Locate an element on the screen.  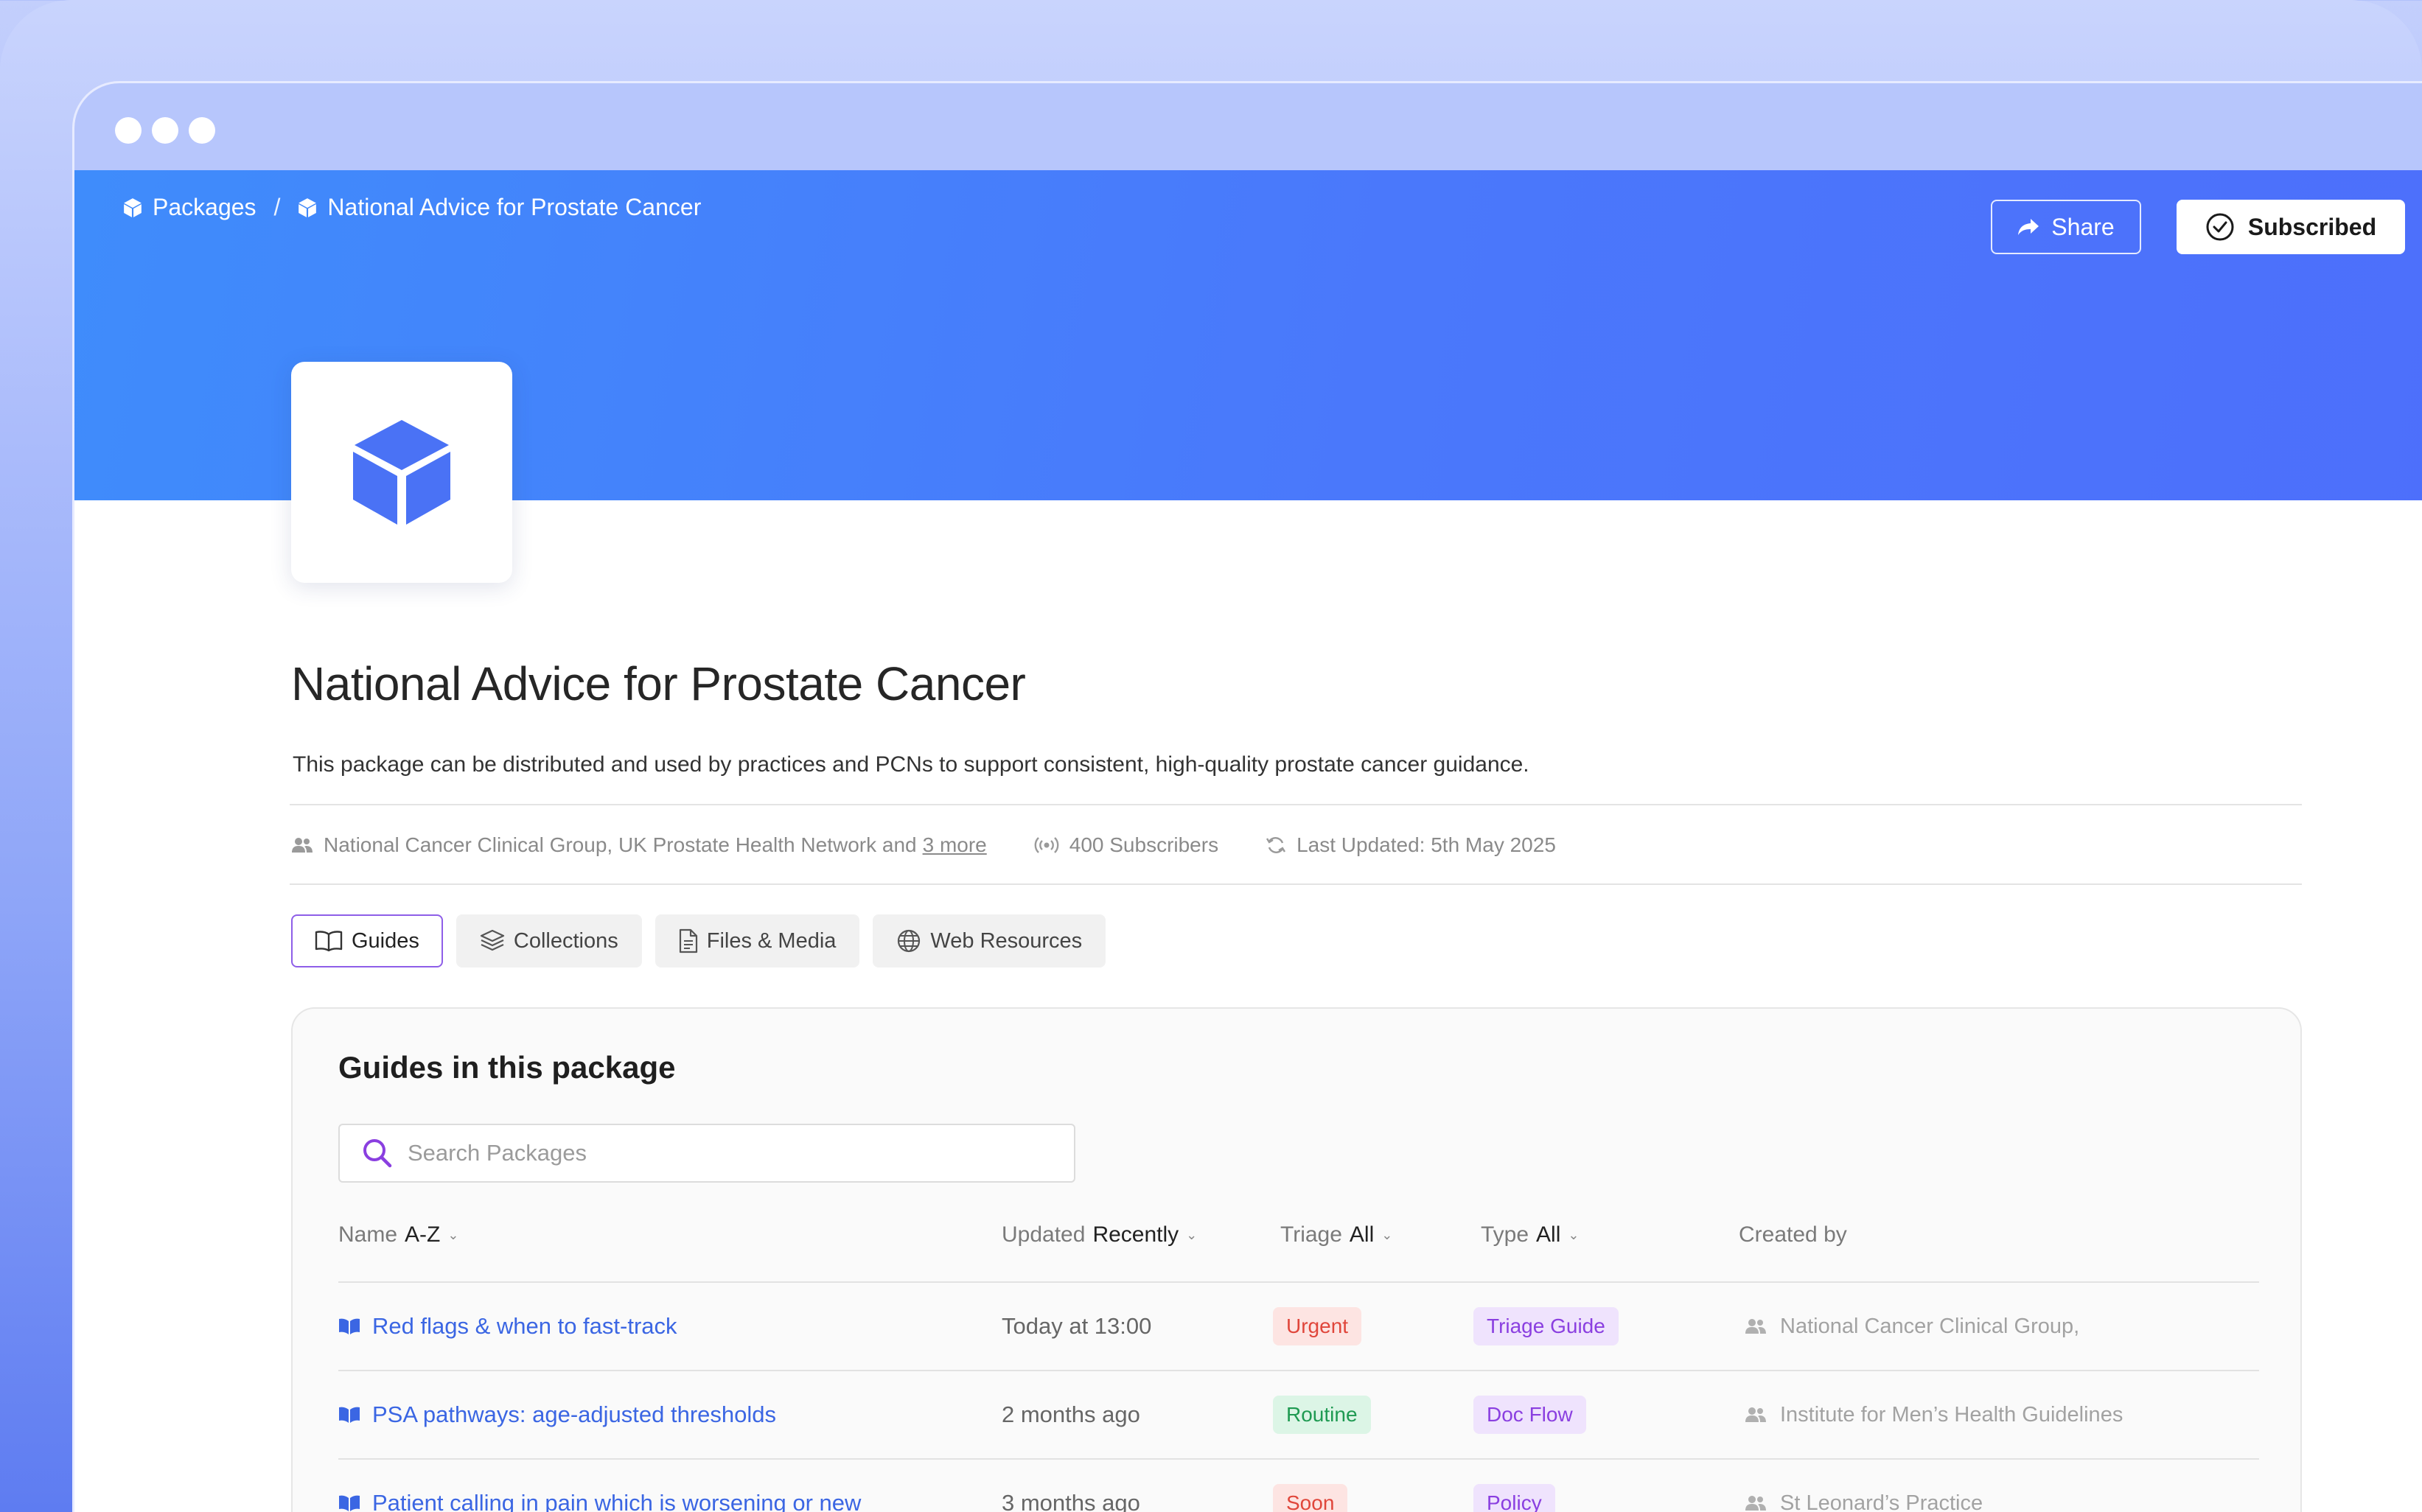
subscribers-meta: 400 Subscribers is located at coordinates (1126, 845).